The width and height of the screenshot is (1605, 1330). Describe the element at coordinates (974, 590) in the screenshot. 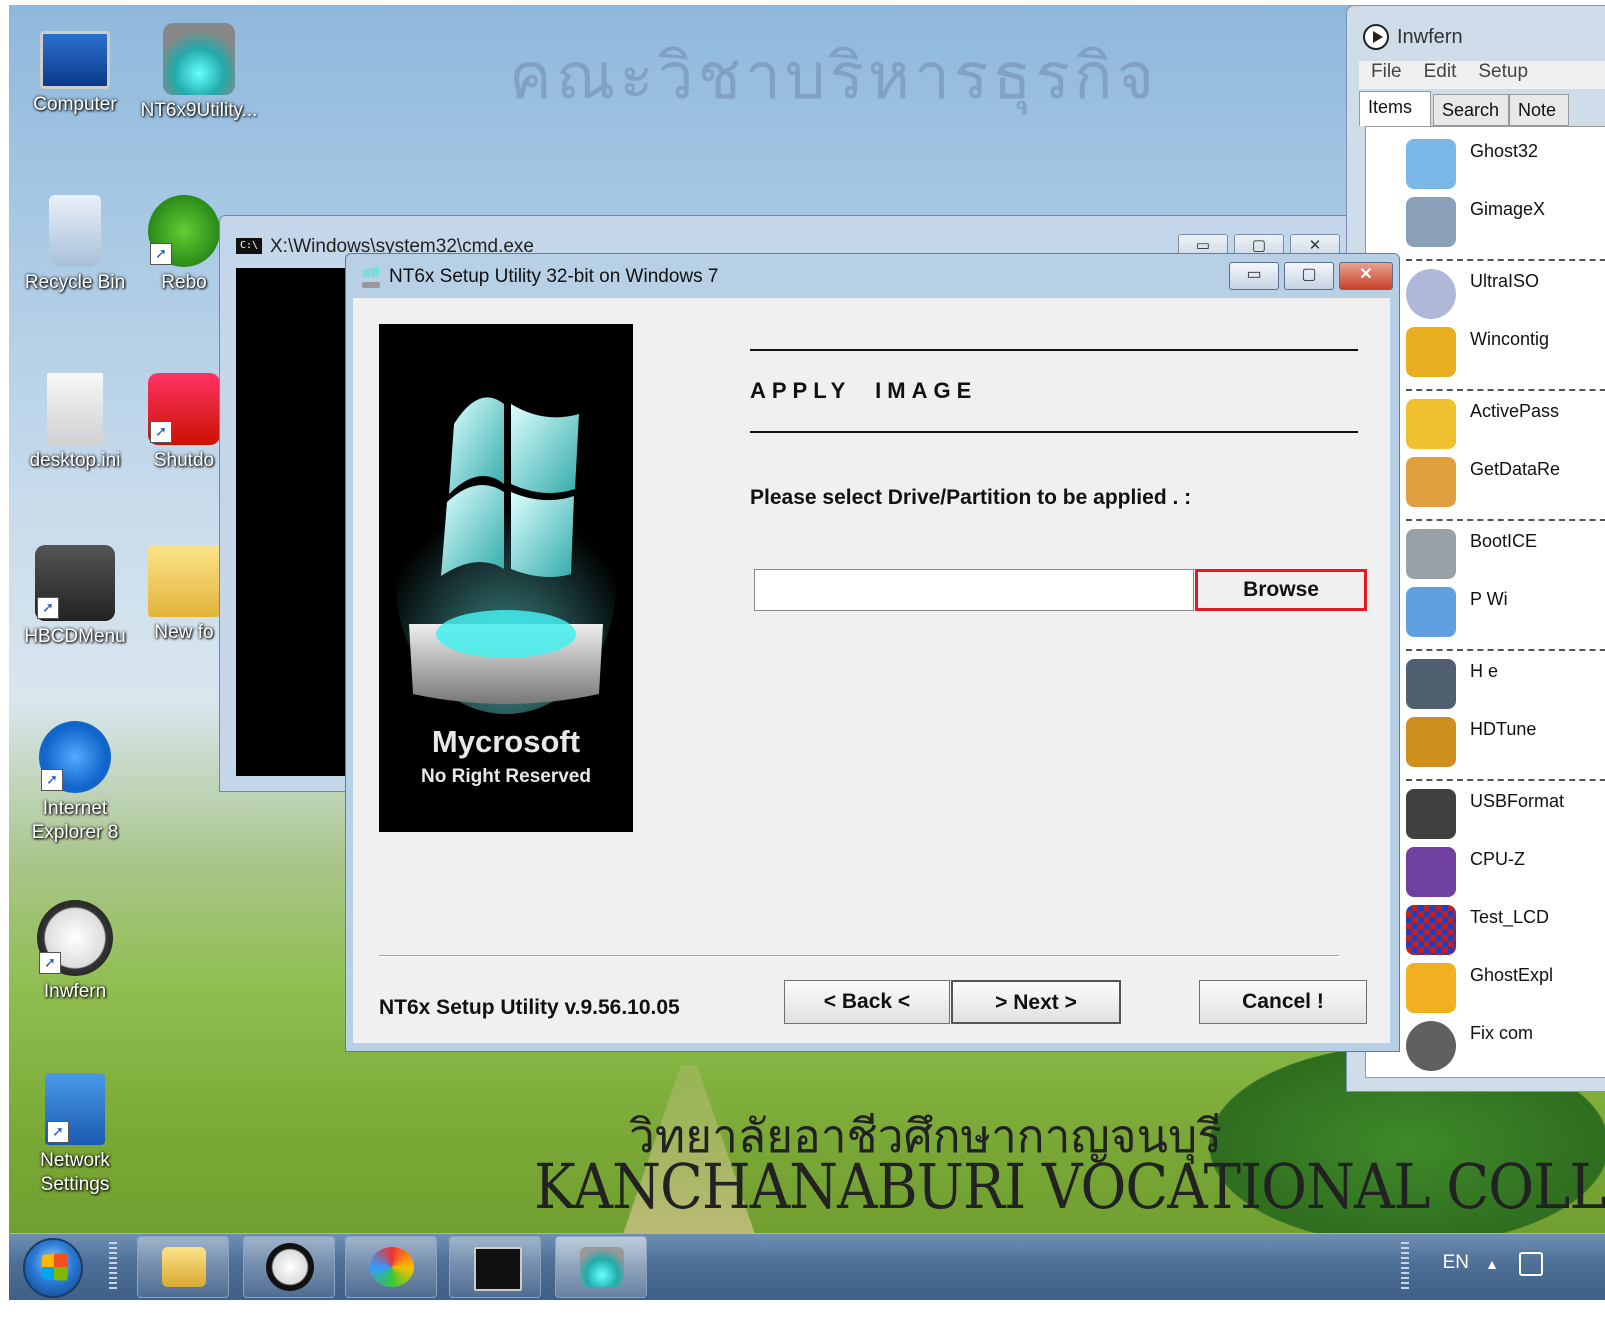

I see `drive-path-input` at that location.